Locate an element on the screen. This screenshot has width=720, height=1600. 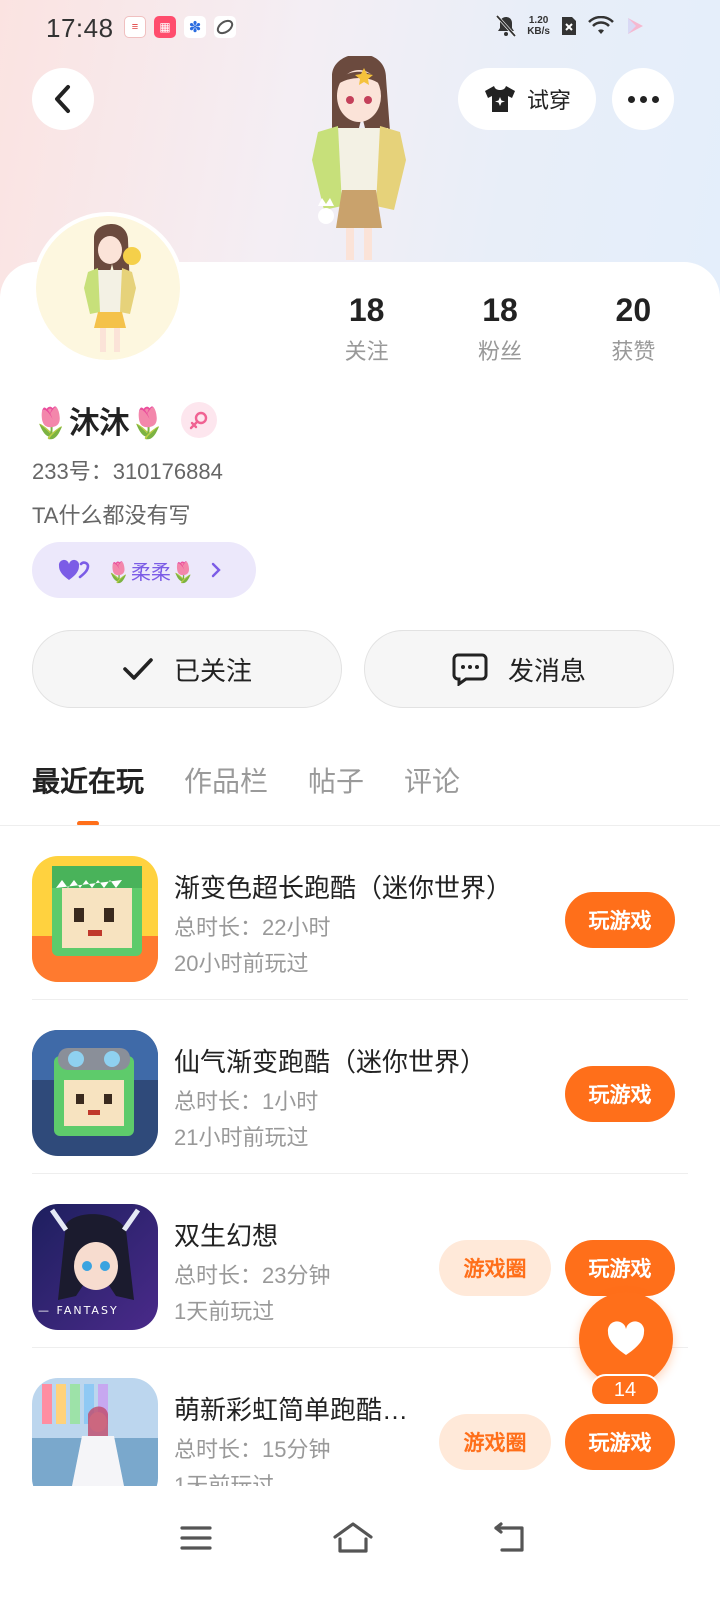
system-navigation-bar is located at coordinates (360, 1543).